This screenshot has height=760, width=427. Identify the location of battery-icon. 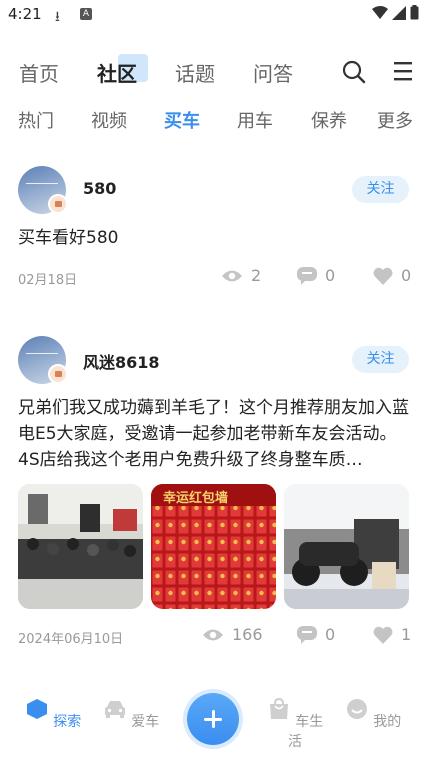
(414, 12).